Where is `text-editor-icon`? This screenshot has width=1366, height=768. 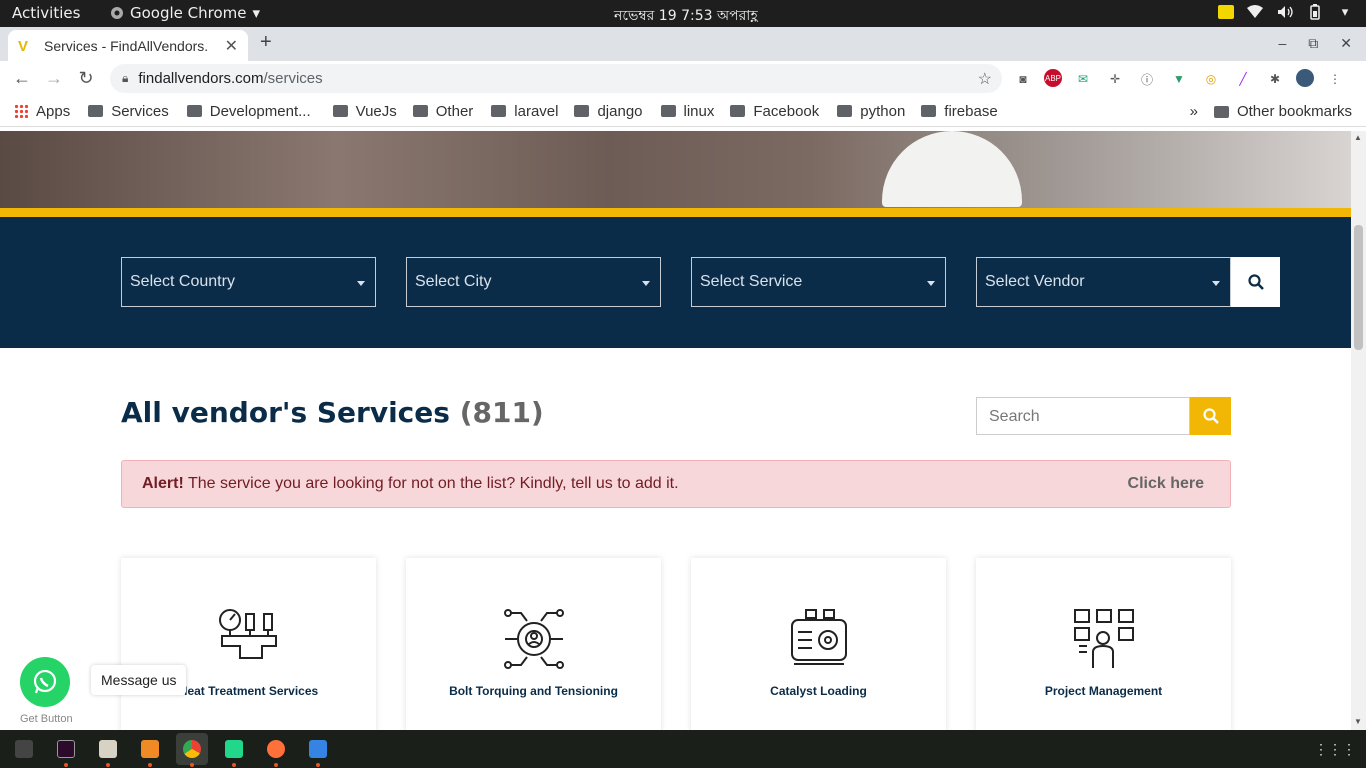 text-editor-icon is located at coordinates (318, 750).